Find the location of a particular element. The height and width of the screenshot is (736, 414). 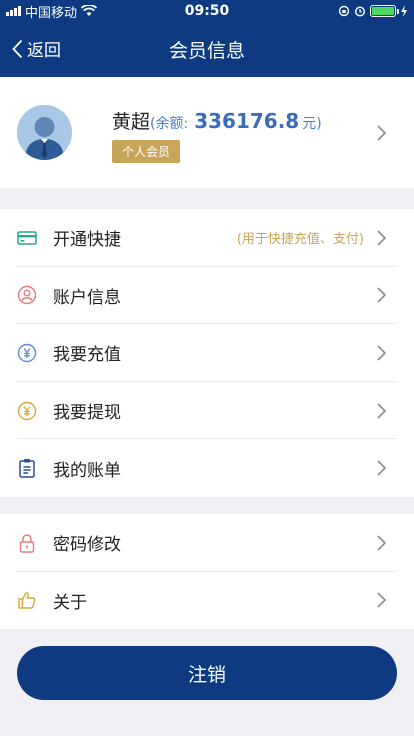

rotation-lock-icon is located at coordinates (344, 11).